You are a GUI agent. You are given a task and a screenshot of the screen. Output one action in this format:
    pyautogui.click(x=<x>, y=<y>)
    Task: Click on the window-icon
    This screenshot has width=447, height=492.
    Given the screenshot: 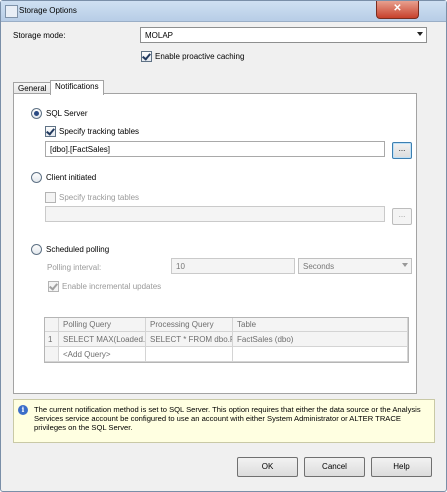 What is the action you would take?
    pyautogui.click(x=11, y=11)
    